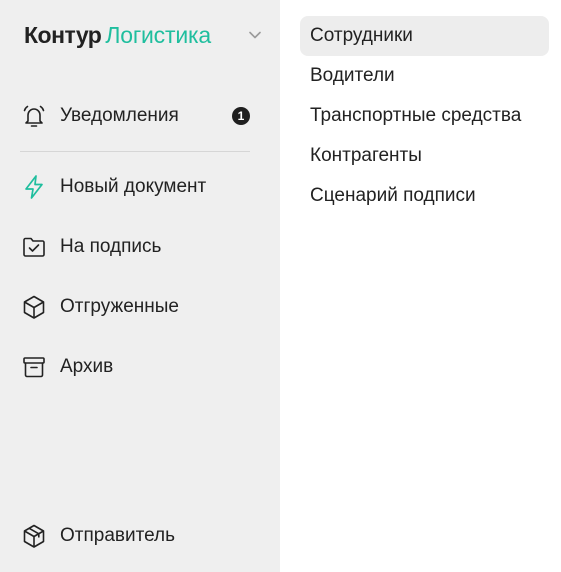  I want to click on sidebar-item-sender: Отправитель, so click(136, 536).